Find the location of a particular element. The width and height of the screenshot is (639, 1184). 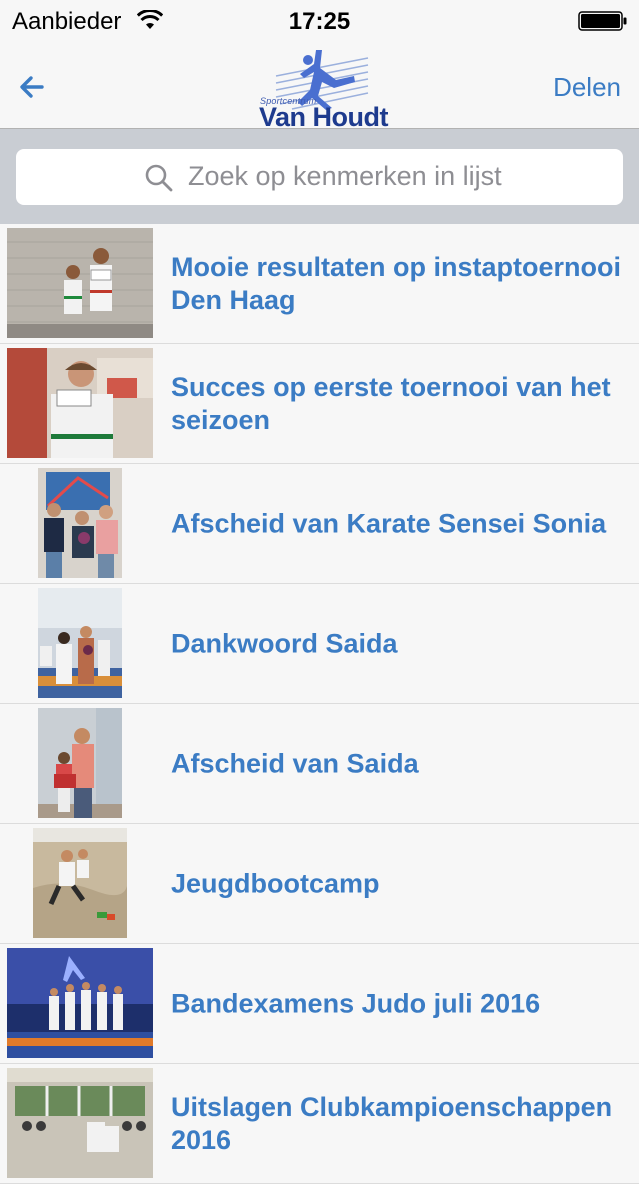

search-placeholder: Zoek op kenmerken in lijst is located at coordinates (345, 176).